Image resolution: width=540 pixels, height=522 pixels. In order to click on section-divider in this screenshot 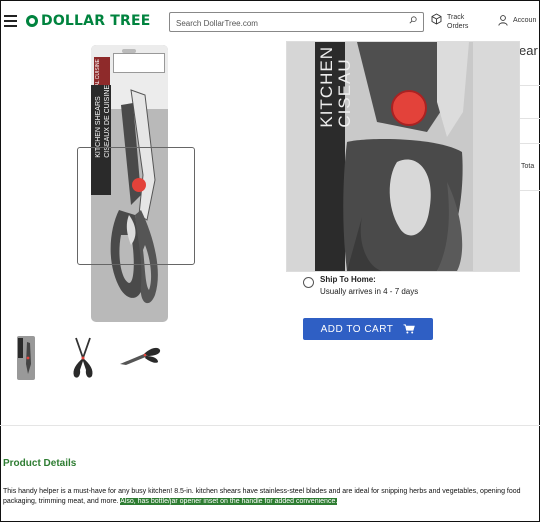, I will do `click(270, 425)`.